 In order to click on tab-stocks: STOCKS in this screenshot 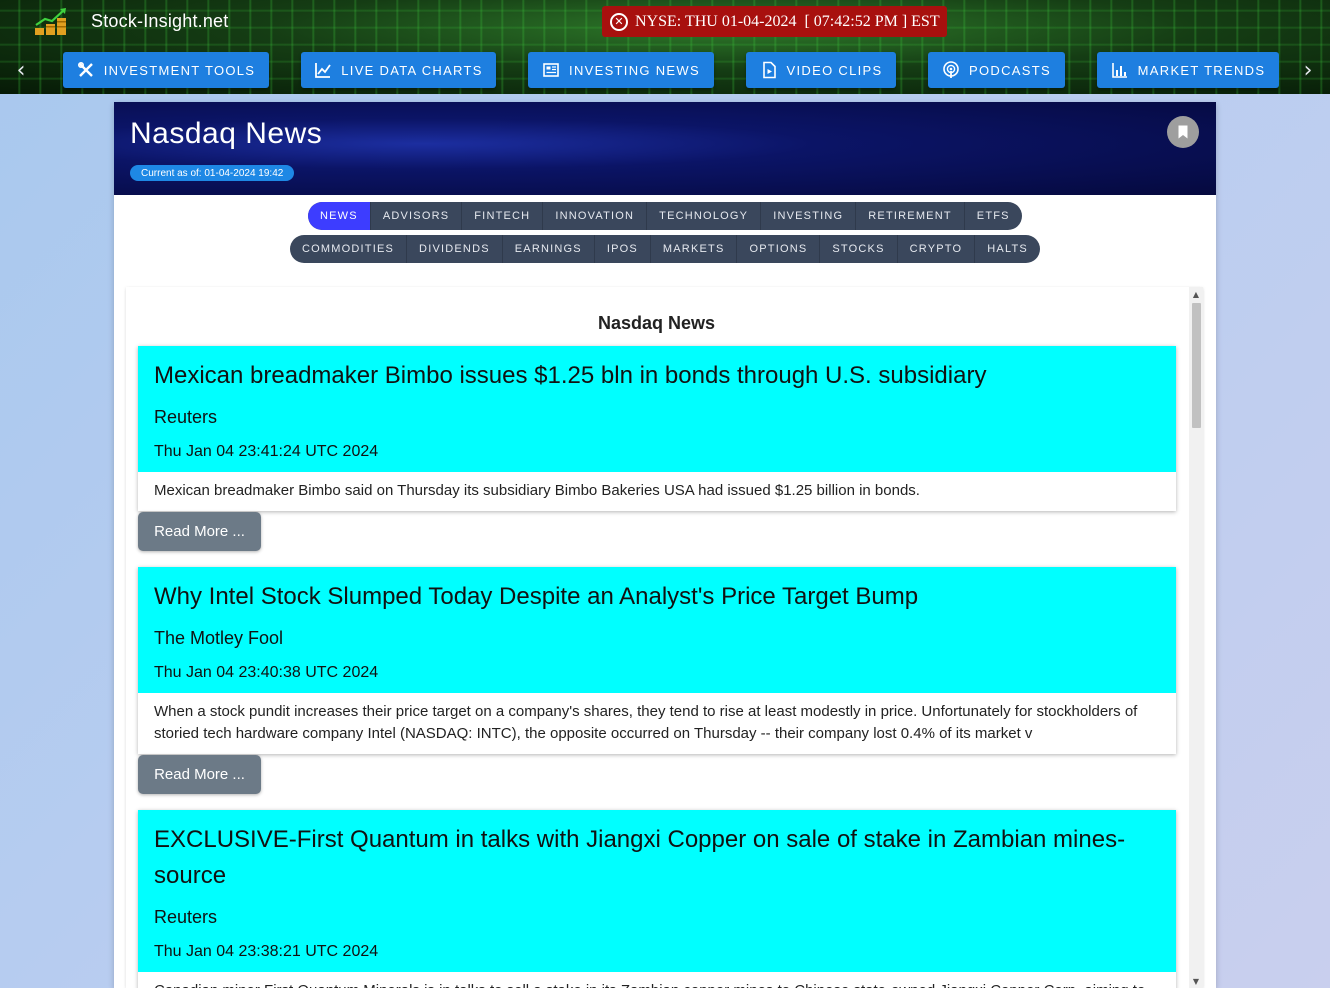, I will do `click(859, 249)`.